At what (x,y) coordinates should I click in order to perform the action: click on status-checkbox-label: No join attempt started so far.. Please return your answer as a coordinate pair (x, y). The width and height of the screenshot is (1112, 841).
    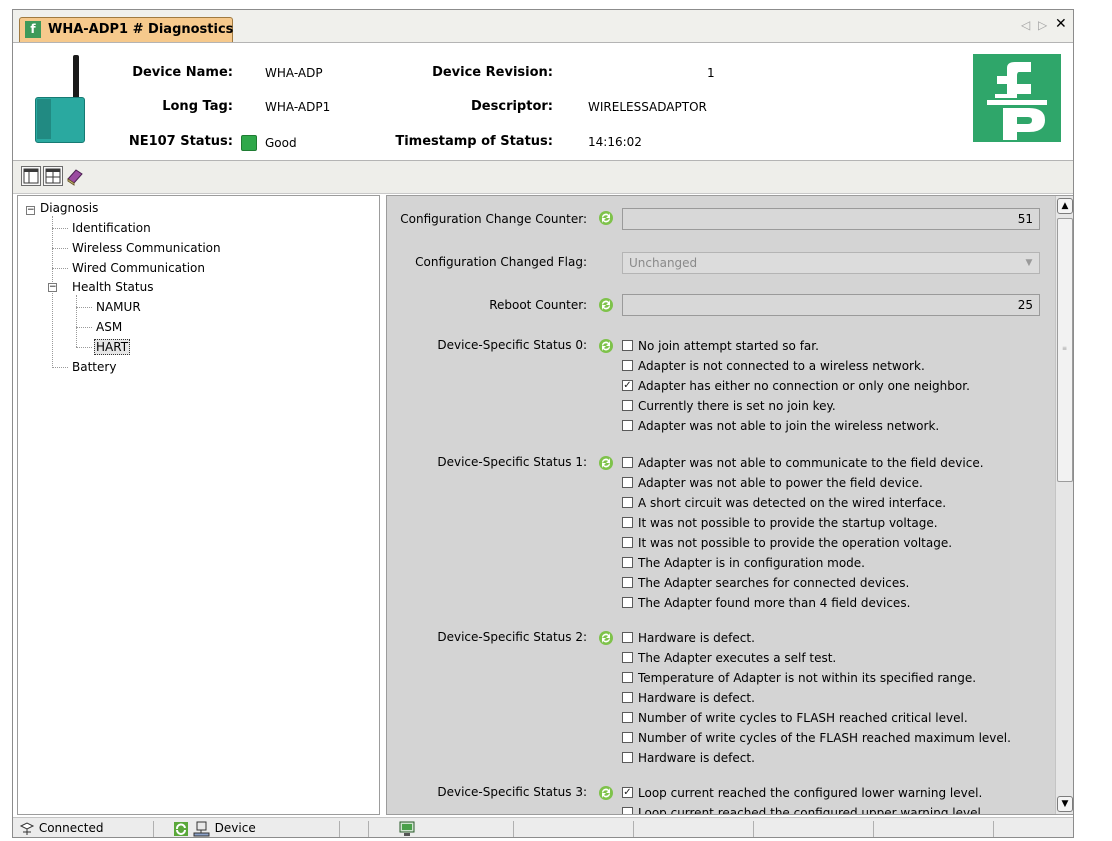
    Looking at the image, I should click on (728, 346).